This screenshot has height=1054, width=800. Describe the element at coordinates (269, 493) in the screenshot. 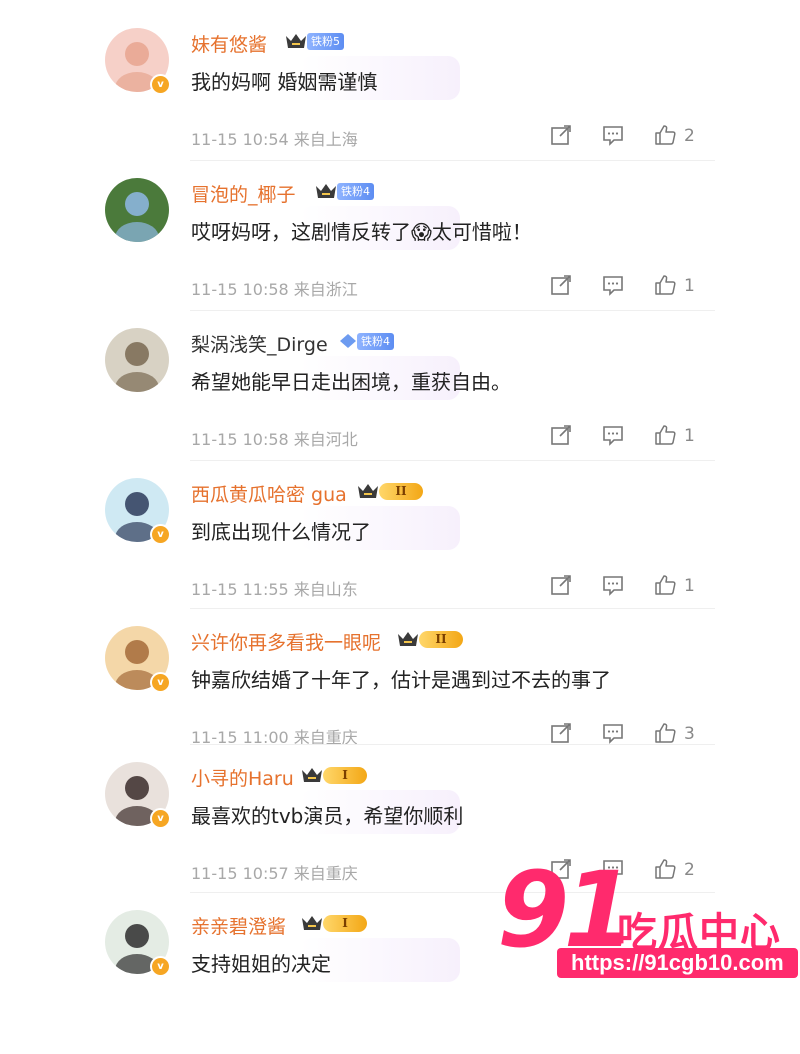

I see `username: 西瓜黄瓜哈密 gua` at that location.